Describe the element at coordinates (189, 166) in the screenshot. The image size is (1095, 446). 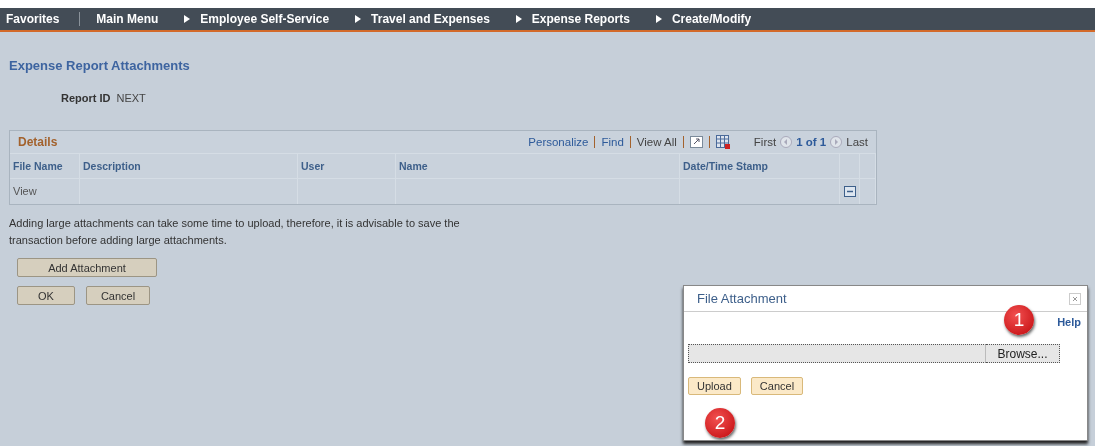
I see `column-header: Description` at that location.